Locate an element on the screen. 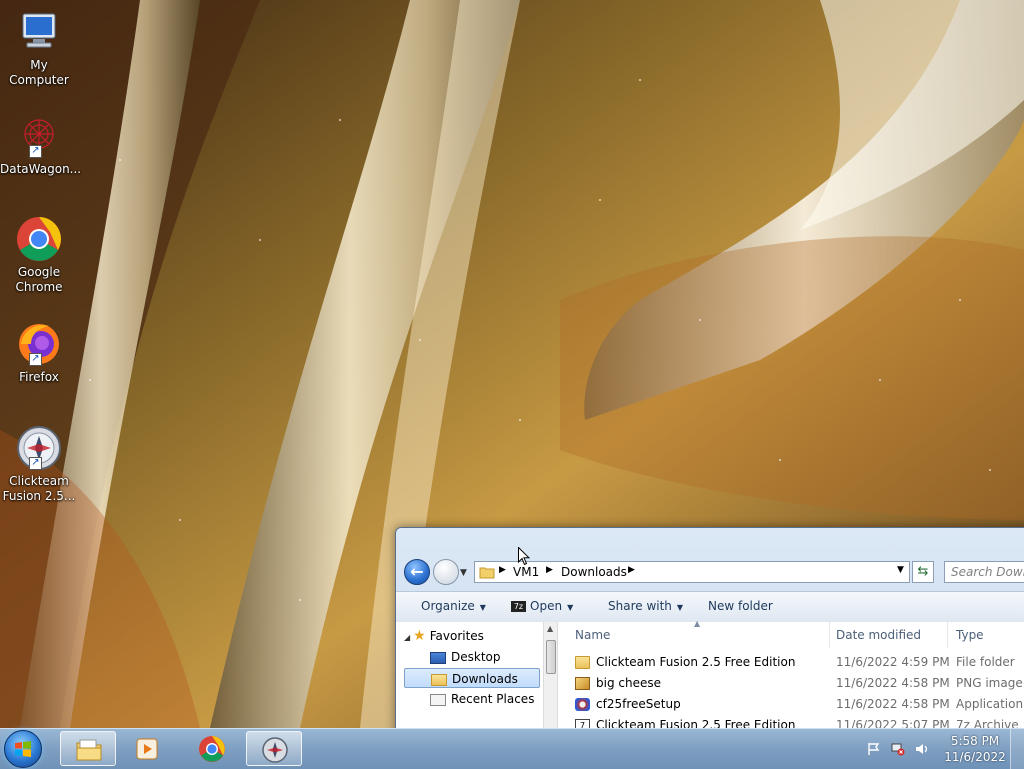  column-header-name: Name is located at coordinates (592, 635).